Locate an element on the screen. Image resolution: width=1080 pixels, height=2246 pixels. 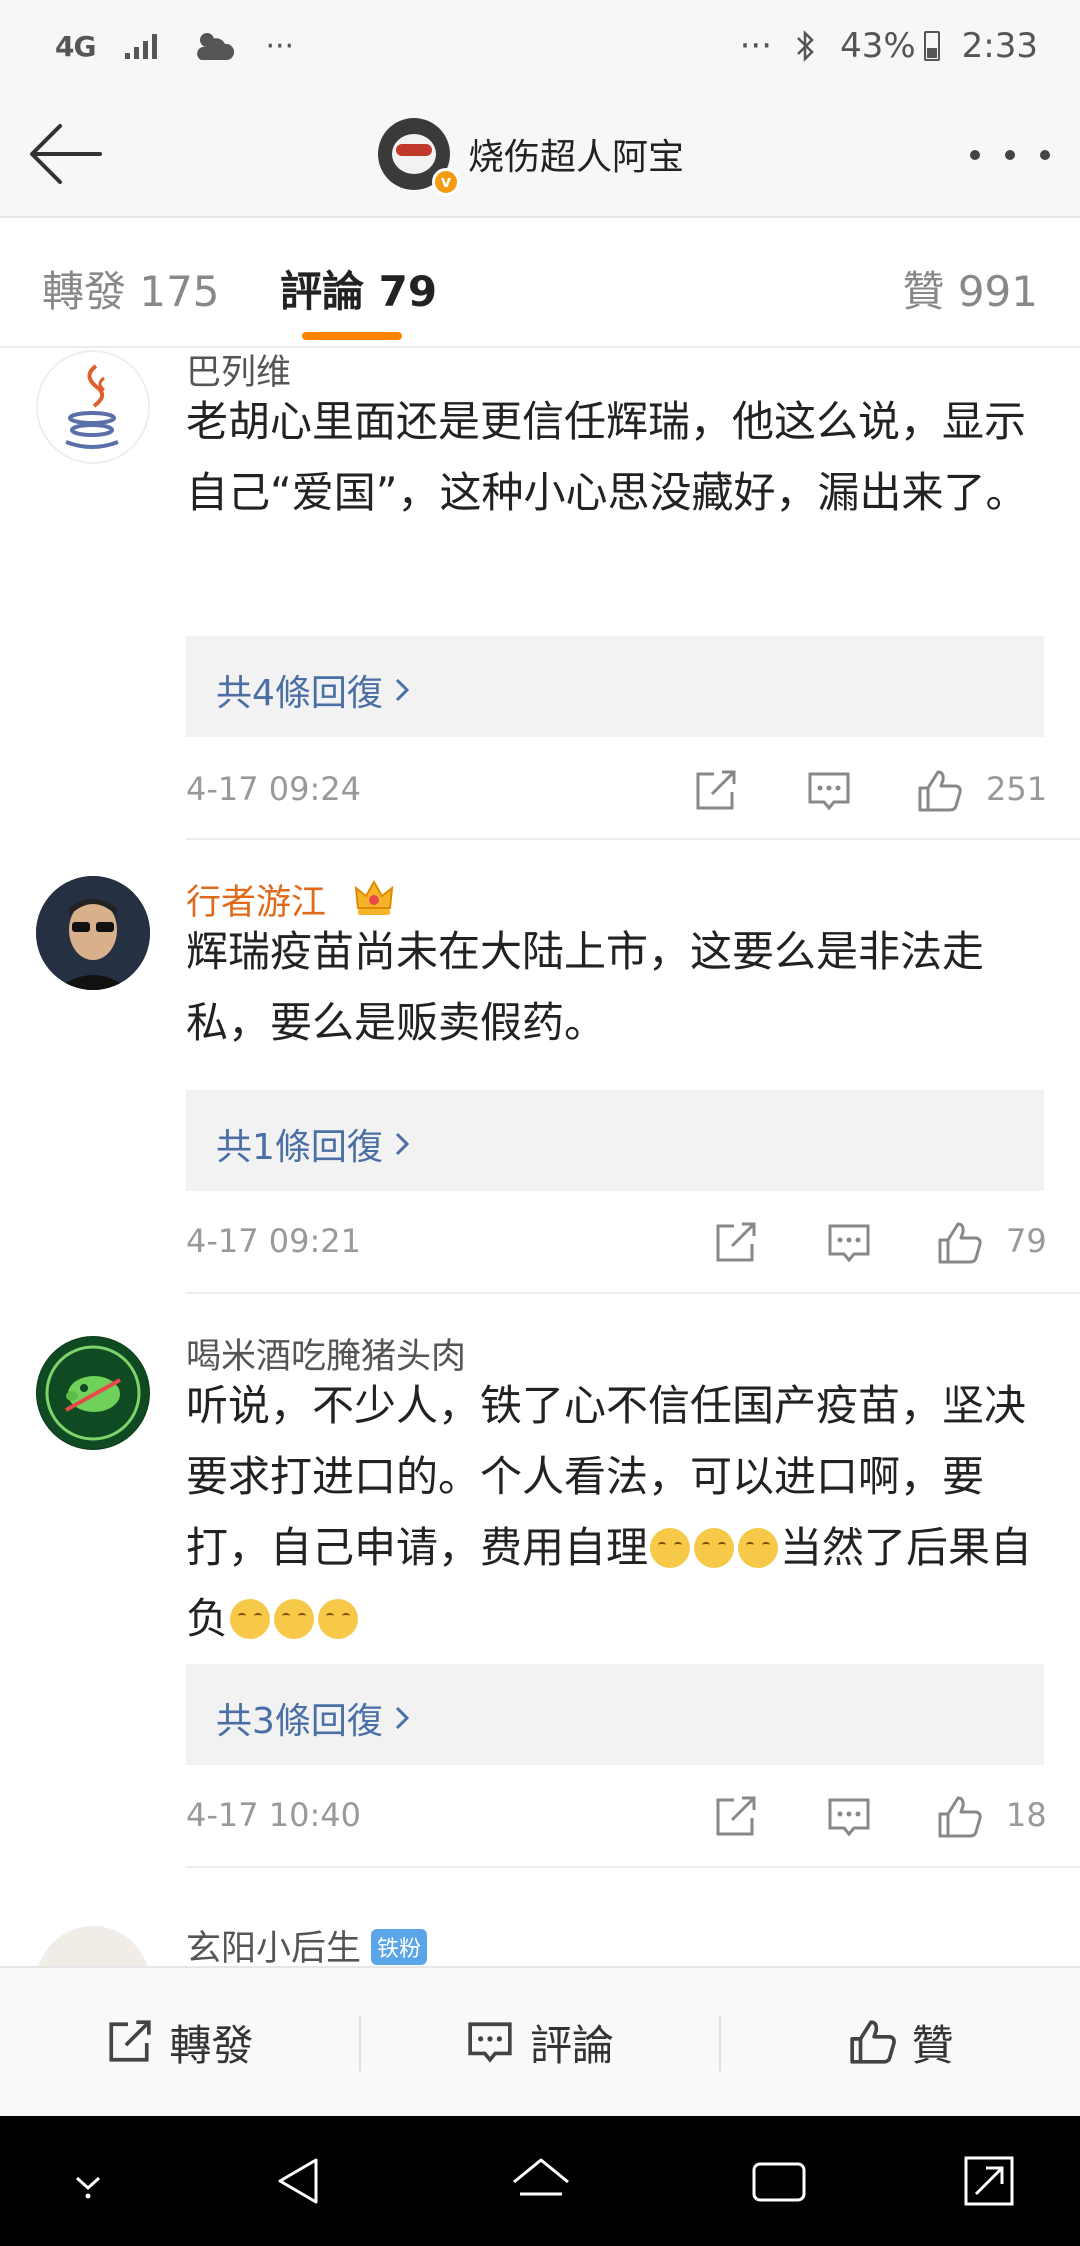
commenter-name-text: 玄阳小后生 is located at coordinates (274, 1947).